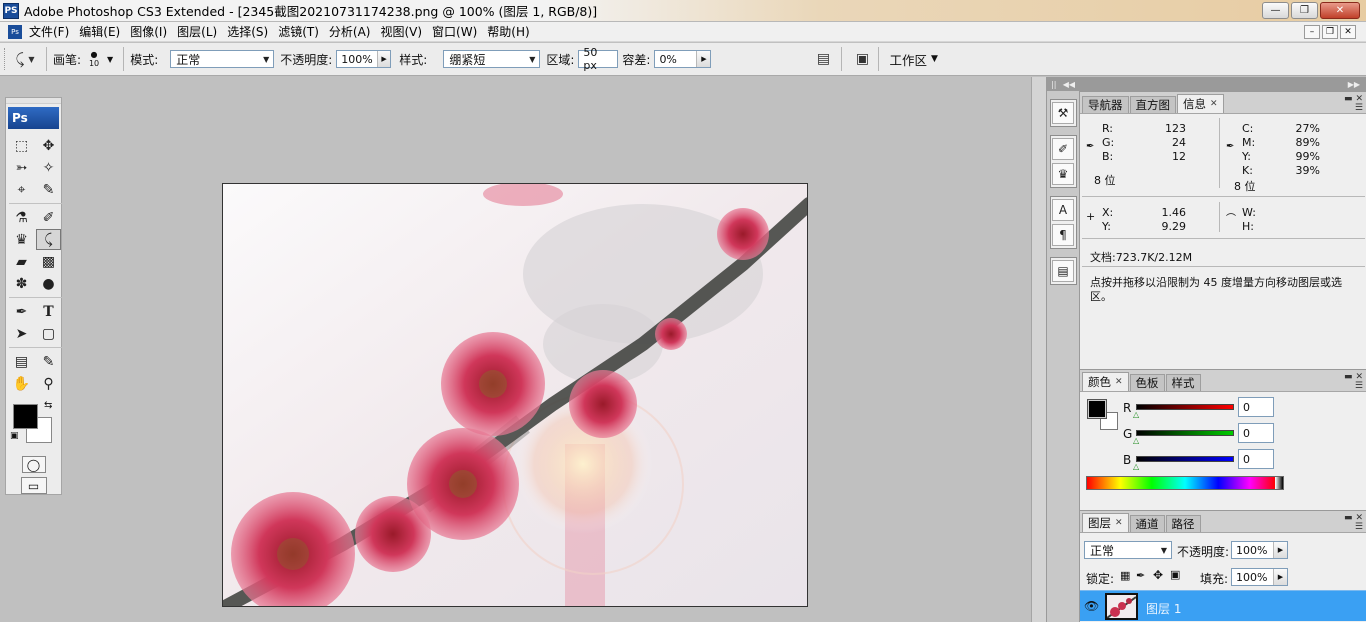  Describe the element at coordinates (110, 59) in the screenshot. I see `brush-dropdown-icon: ▼` at that location.